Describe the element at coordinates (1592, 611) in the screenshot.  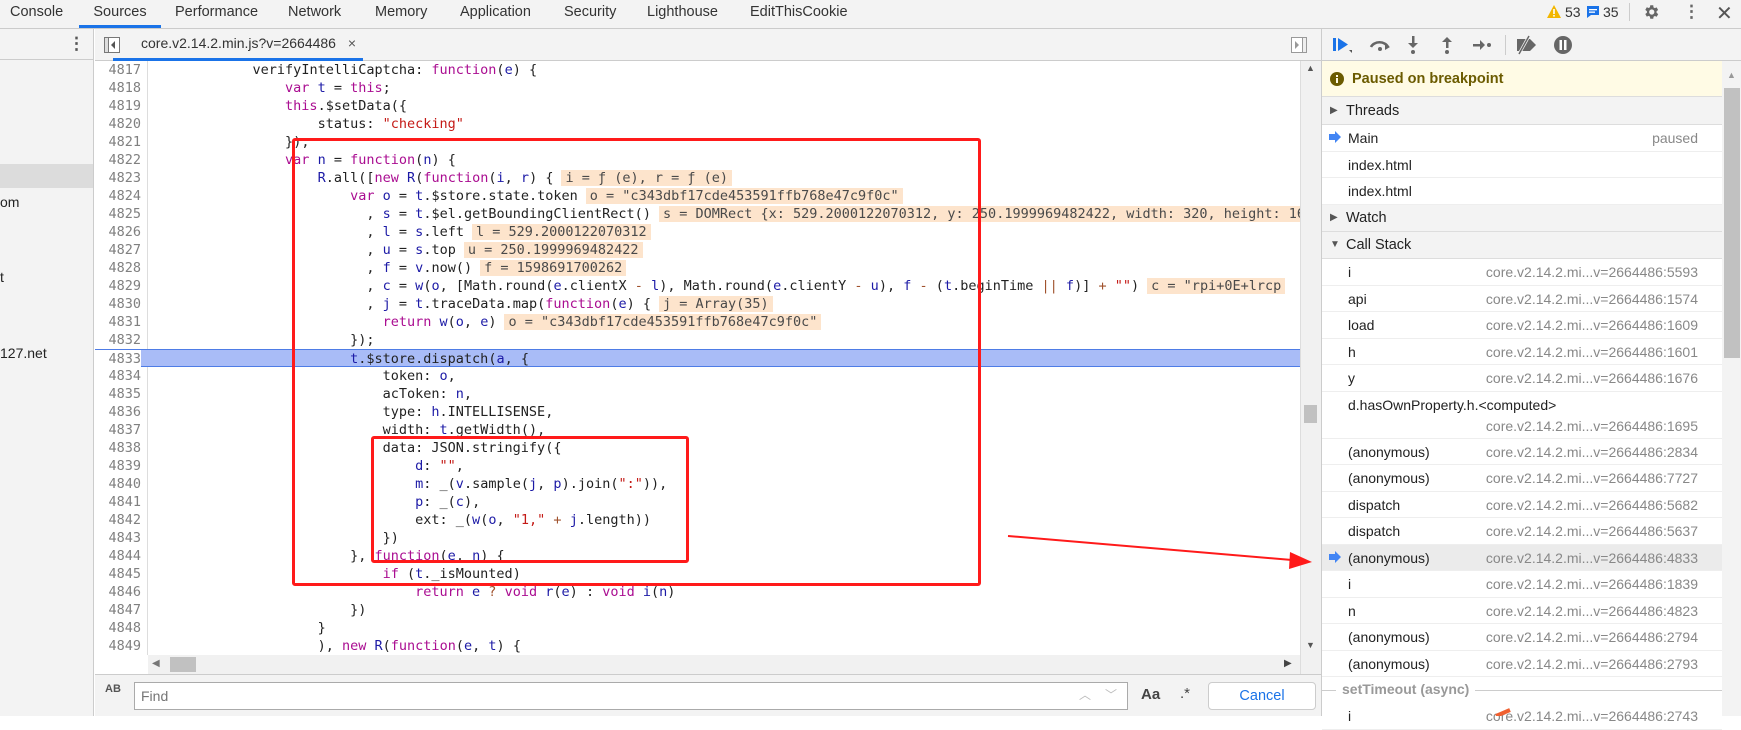
I see `frame-location: core.v2.14.2.mi...v=2664486:4823` at that location.